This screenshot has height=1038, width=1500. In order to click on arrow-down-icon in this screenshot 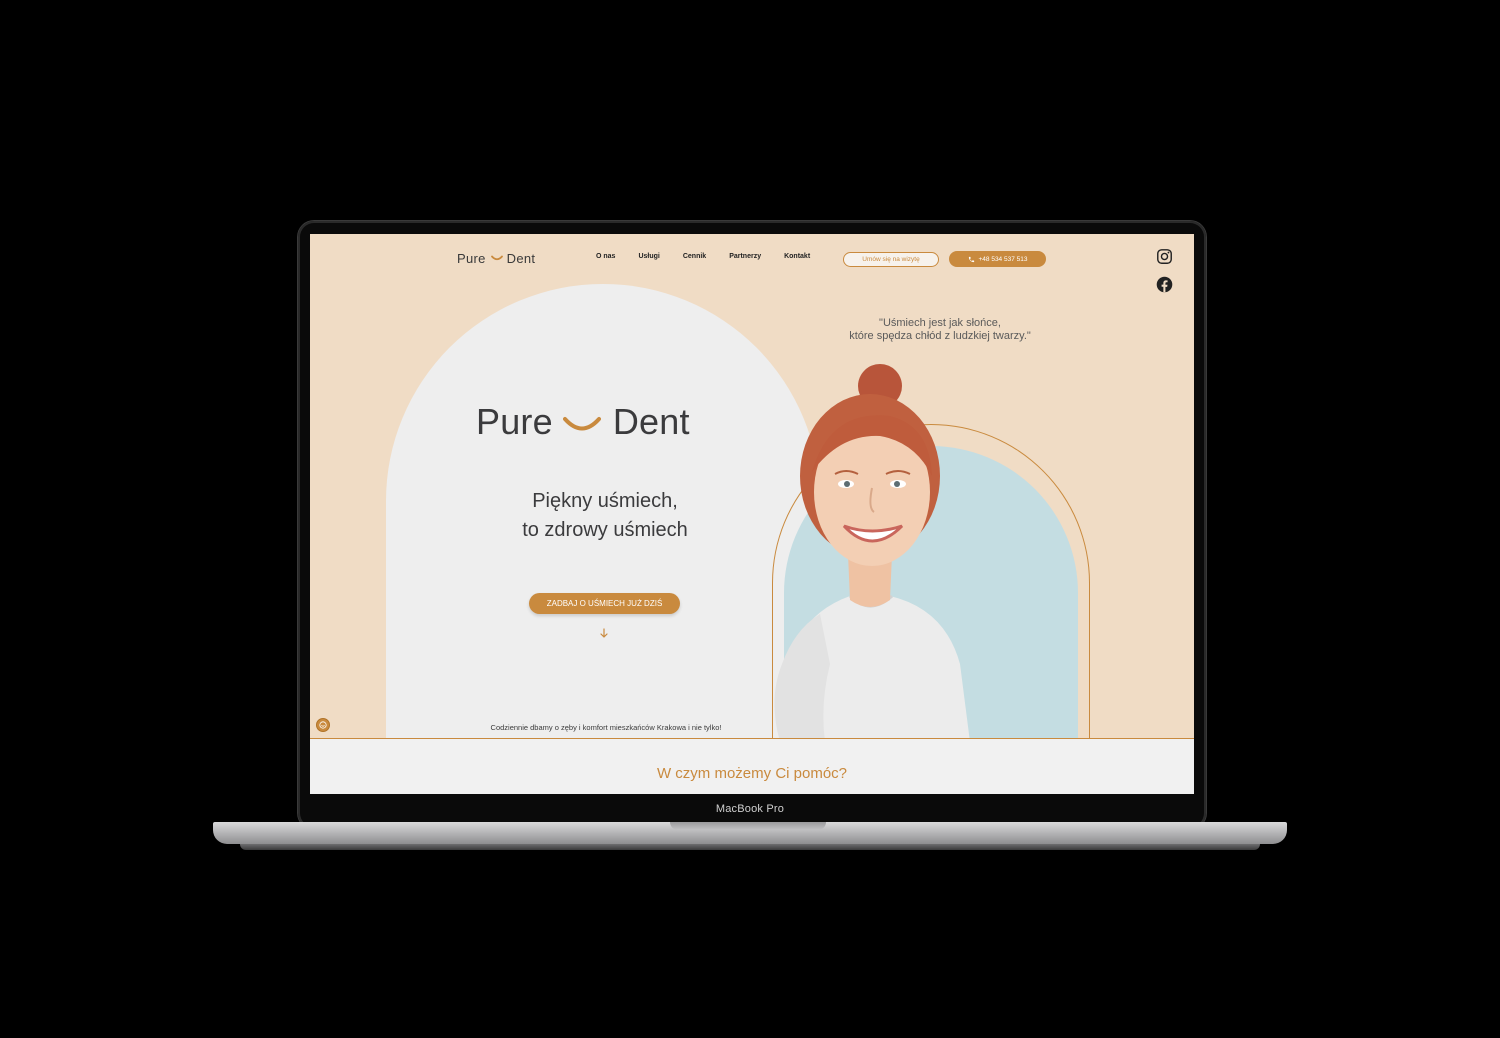, I will do `click(604, 633)`.